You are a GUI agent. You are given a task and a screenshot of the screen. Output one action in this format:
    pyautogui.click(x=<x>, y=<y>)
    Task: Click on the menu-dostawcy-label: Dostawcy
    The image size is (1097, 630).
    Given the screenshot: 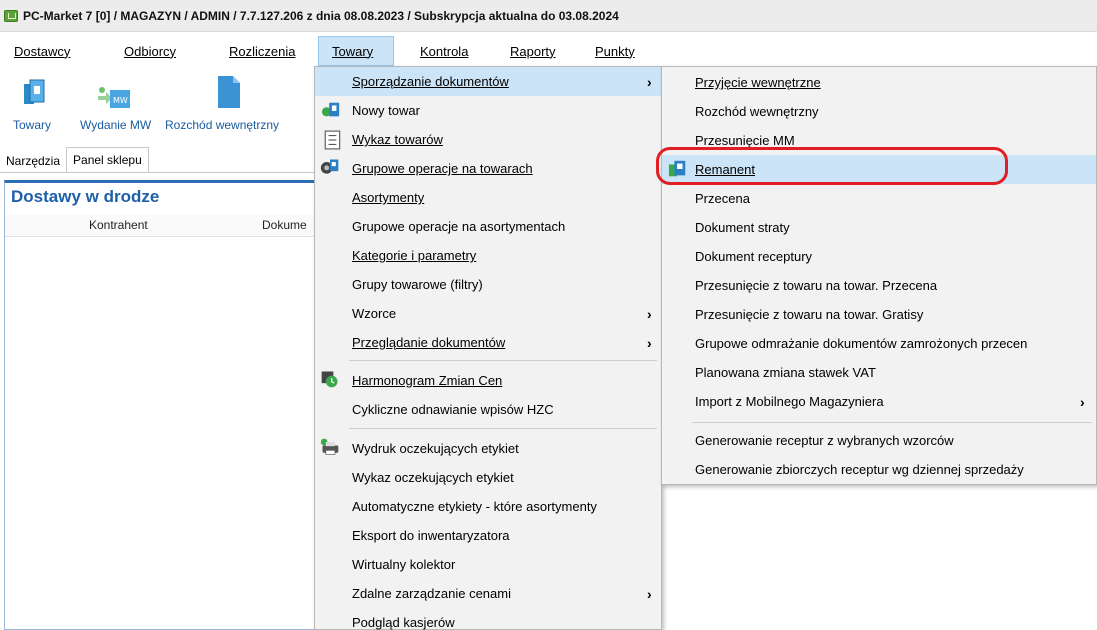 What is the action you would take?
    pyautogui.click(x=42, y=51)
    